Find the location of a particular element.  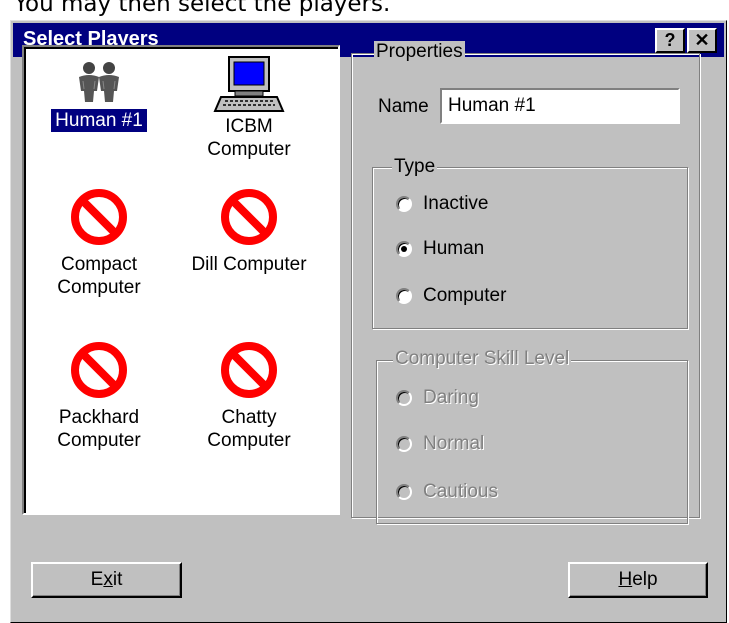

type-computer-radio: Computer is located at coordinates (451, 296).